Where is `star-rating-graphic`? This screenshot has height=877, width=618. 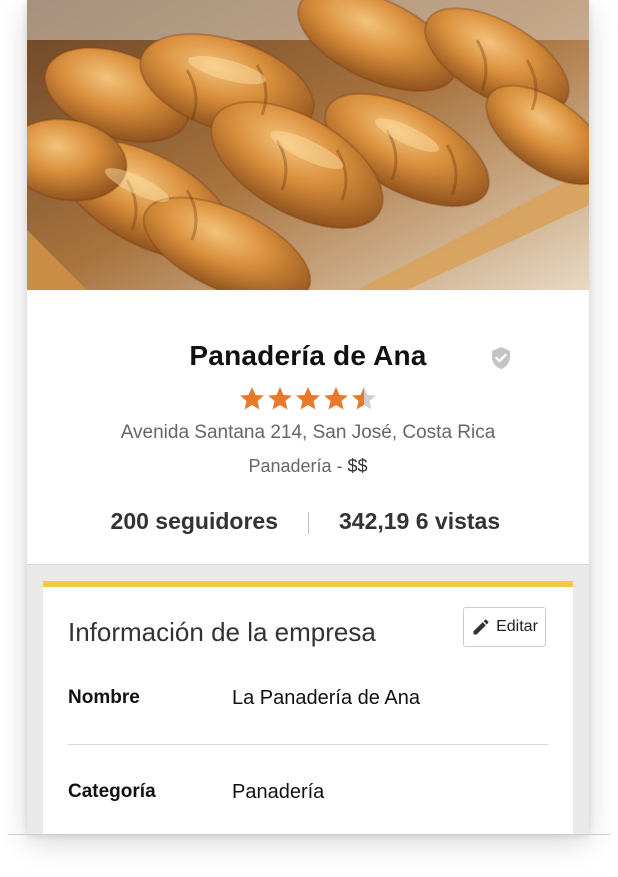
star-rating-graphic is located at coordinates (308, 398).